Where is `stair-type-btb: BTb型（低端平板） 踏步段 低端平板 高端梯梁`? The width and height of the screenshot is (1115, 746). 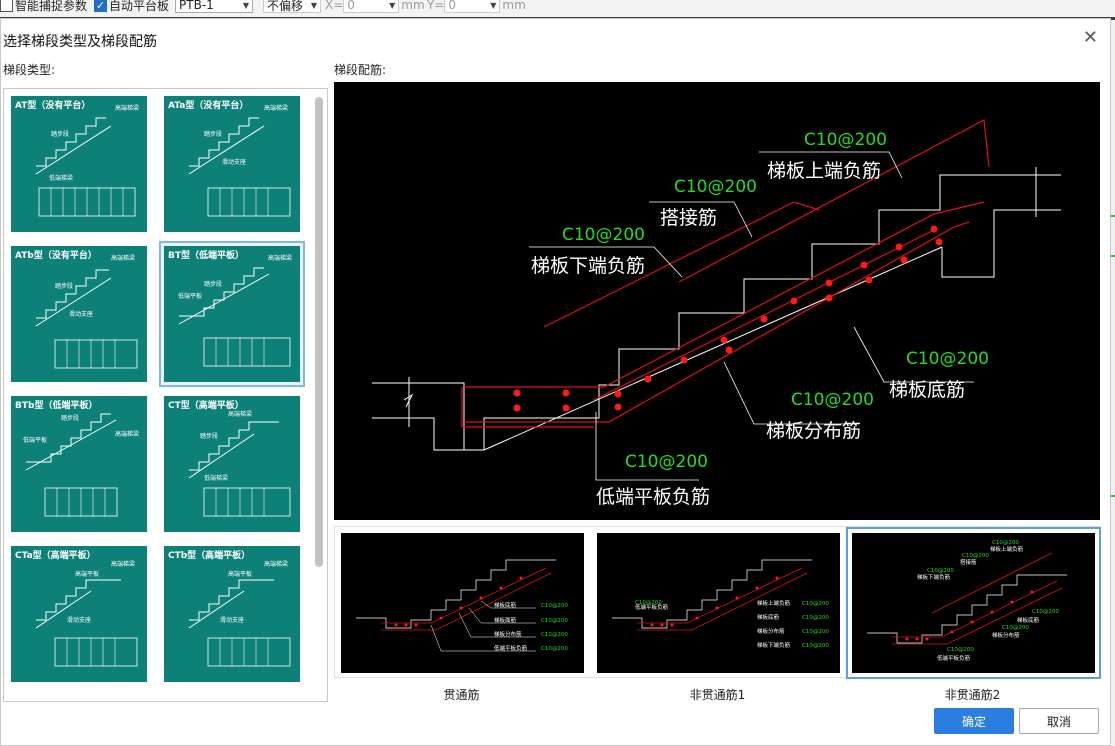 stair-type-btb: BTb型（低端平板） 踏步段 低端平板 高端梯梁 is located at coordinates (79, 464).